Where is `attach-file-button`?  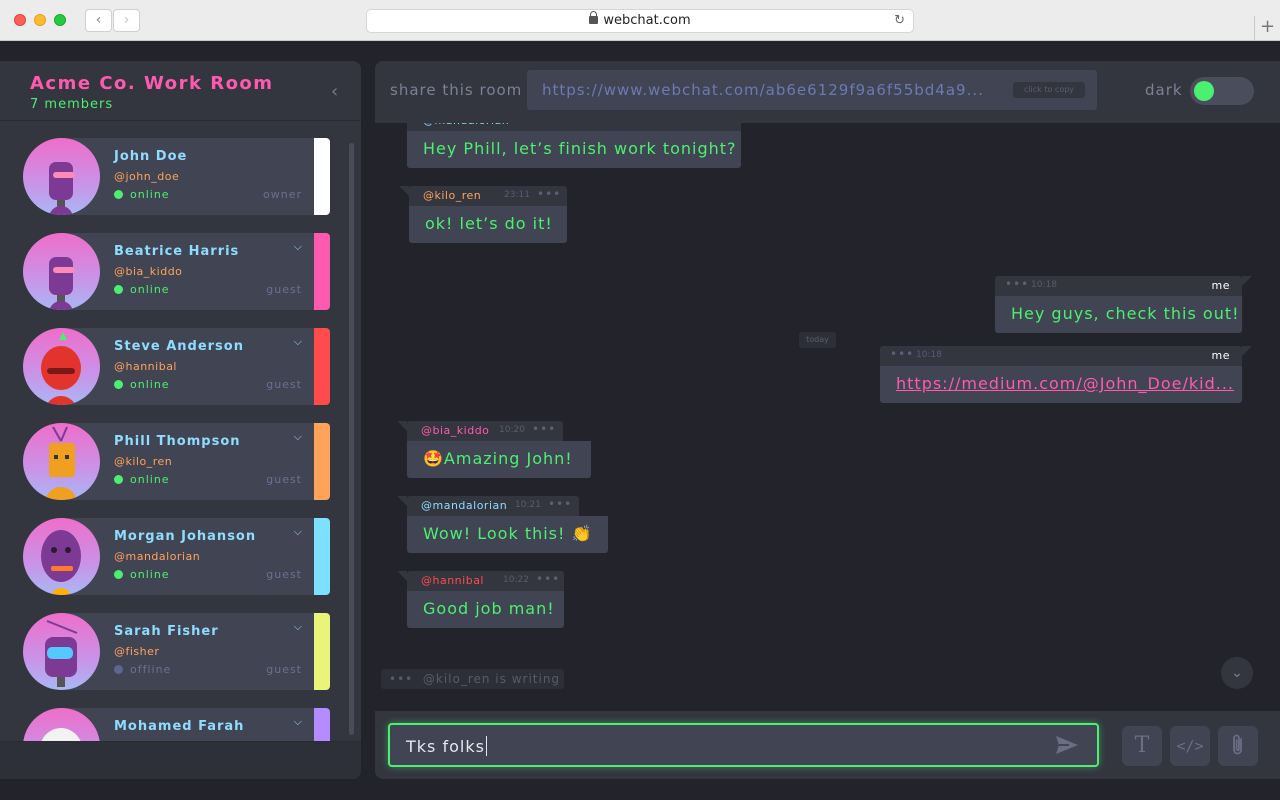
attach-file-button is located at coordinates (1238, 746).